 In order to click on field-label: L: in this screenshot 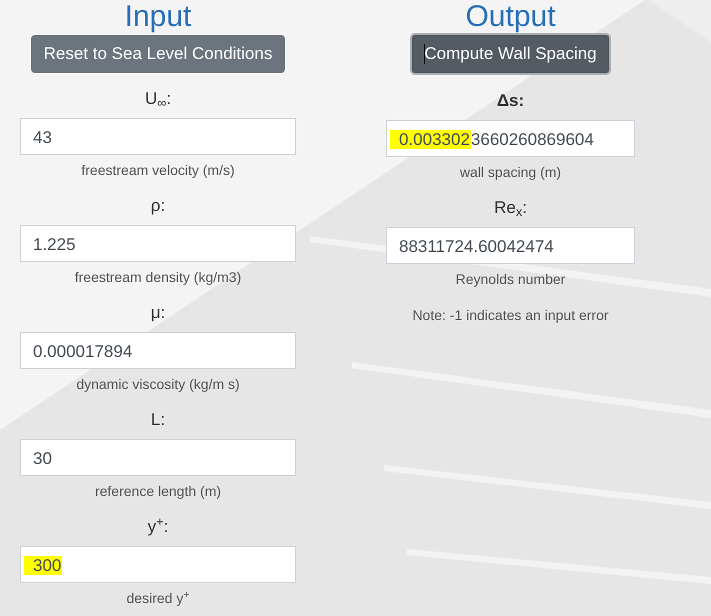, I will do `click(158, 420)`.